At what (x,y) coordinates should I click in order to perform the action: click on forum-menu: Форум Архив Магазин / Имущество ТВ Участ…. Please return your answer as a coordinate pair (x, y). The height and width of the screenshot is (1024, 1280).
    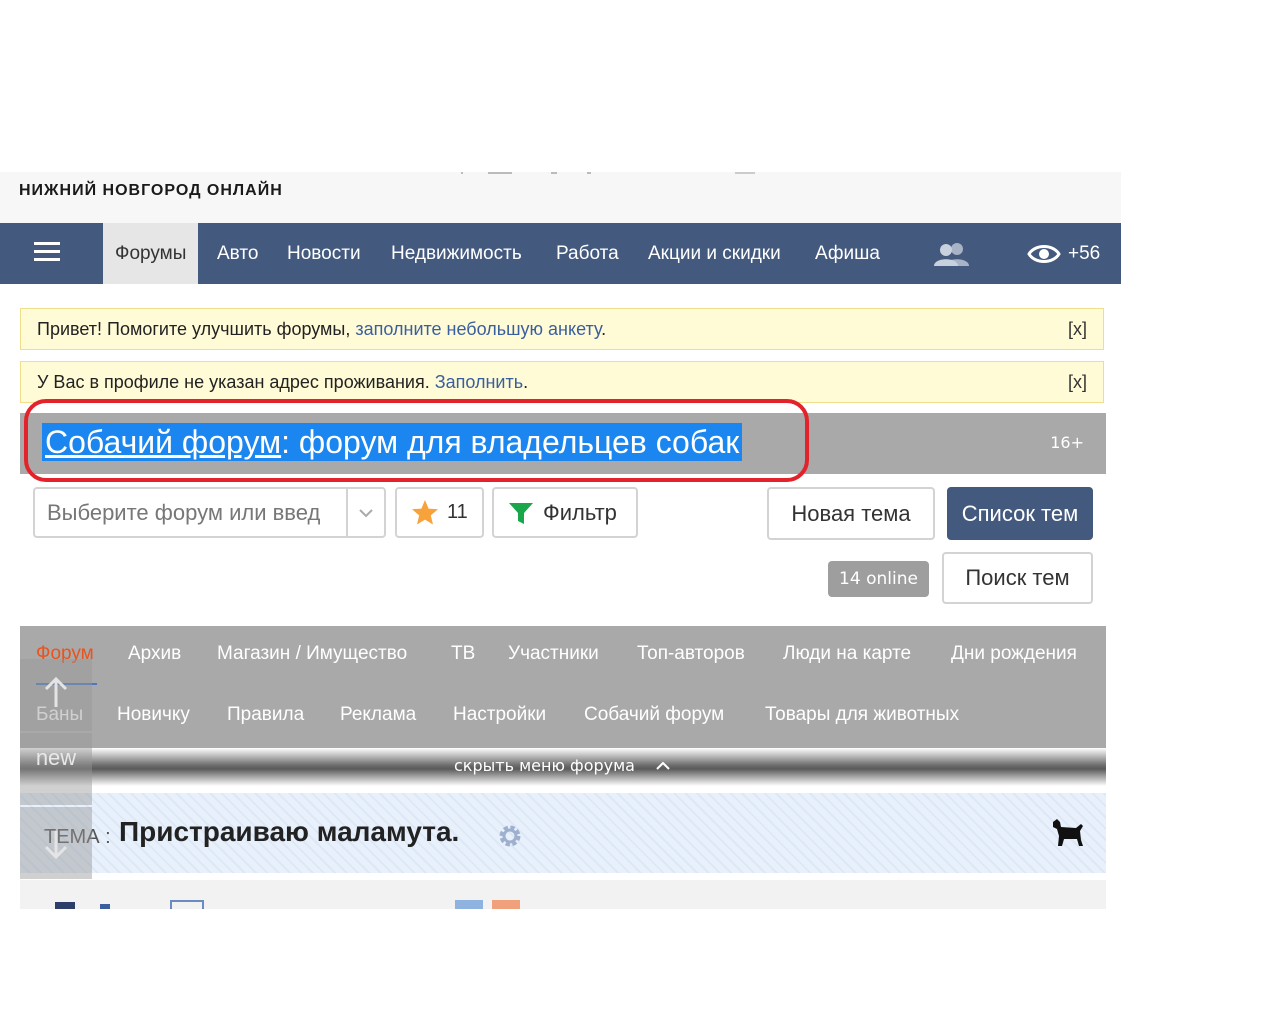
    Looking at the image, I should click on (563, 687).